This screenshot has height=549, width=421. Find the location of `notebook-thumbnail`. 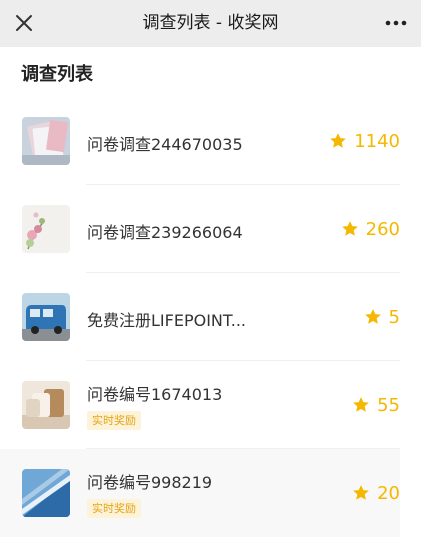

notebook-thumbnail is located at coordinates (46, 141).